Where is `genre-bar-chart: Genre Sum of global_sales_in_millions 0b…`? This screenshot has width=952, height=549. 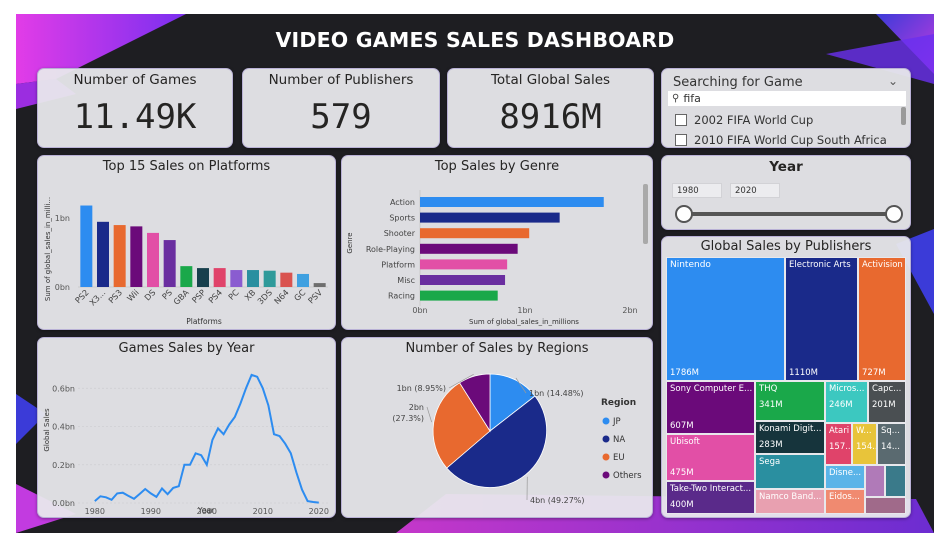 genre-bar-chart: Genre Sum of global_sales_in_millions 0b… is located at coordinates (492, 258).